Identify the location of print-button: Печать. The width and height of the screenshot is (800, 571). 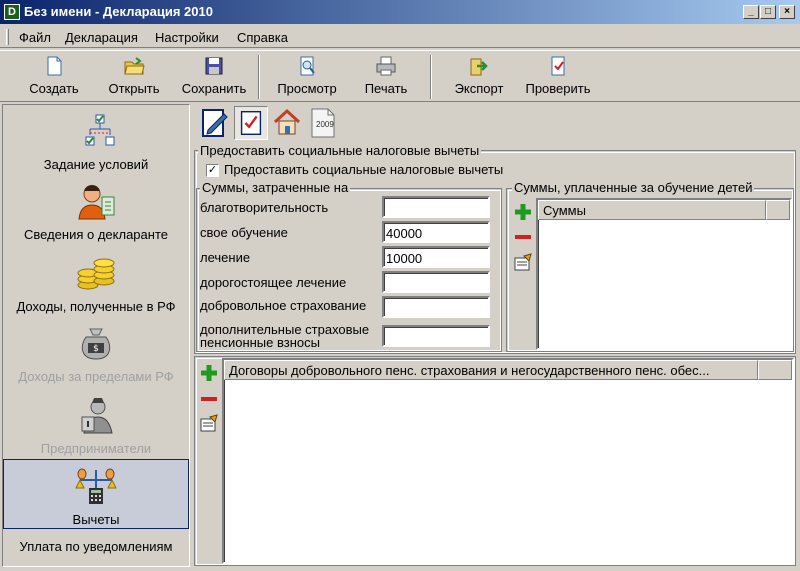
(386, 78).